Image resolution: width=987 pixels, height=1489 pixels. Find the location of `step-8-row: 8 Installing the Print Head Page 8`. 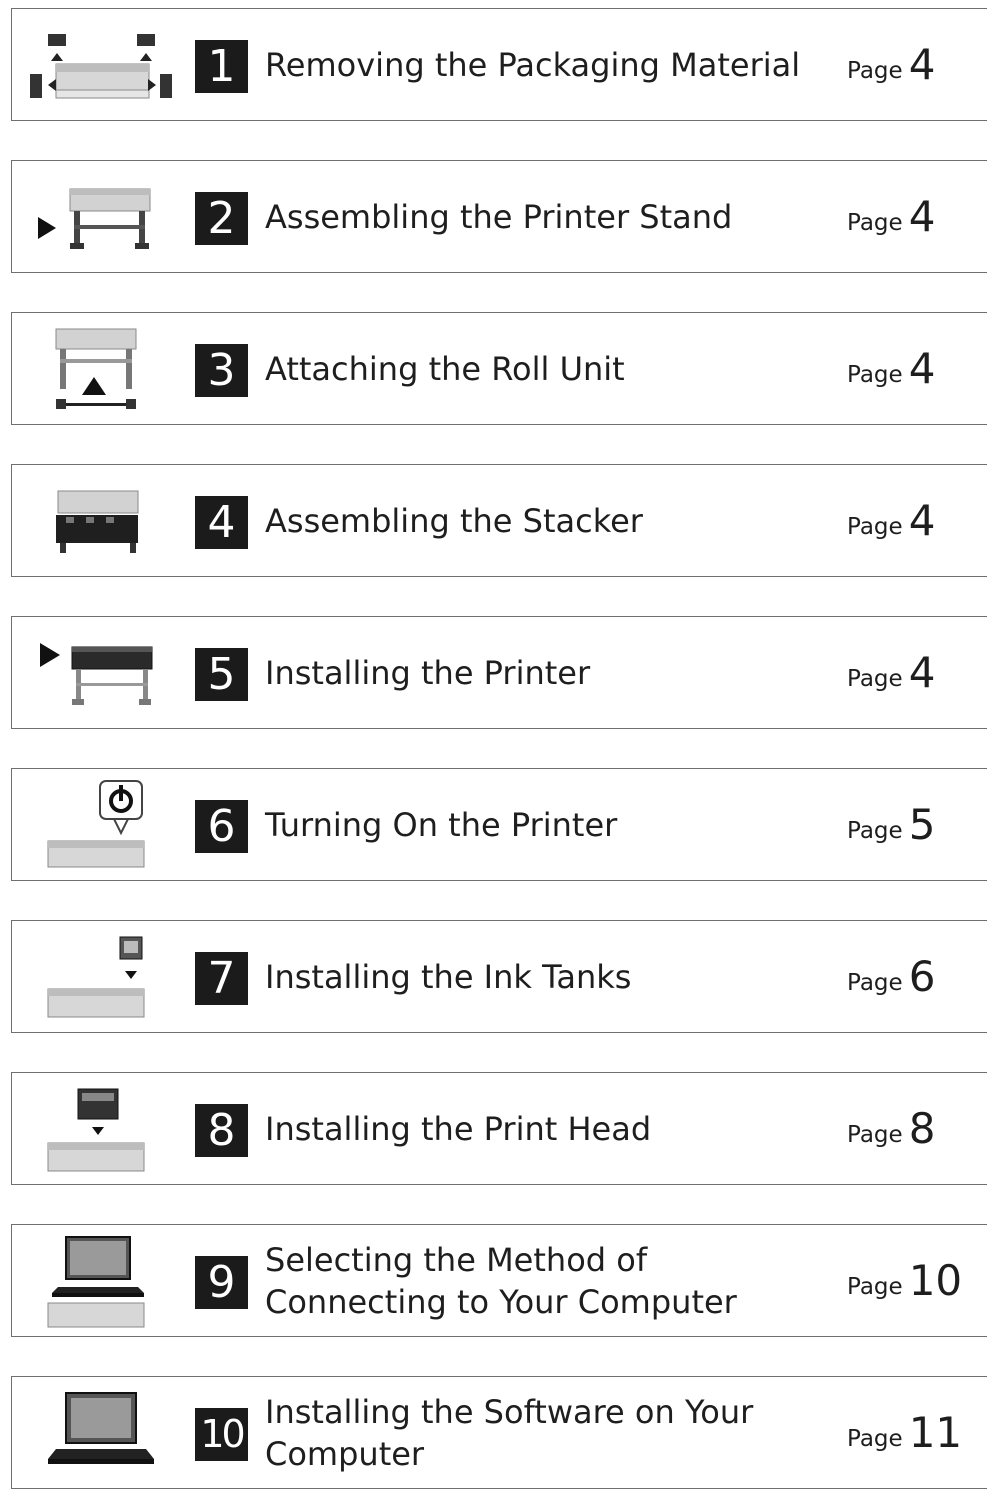

step-8-row: 8 Installing the Print Head Page 8 is located at coordinates (499, 1128).